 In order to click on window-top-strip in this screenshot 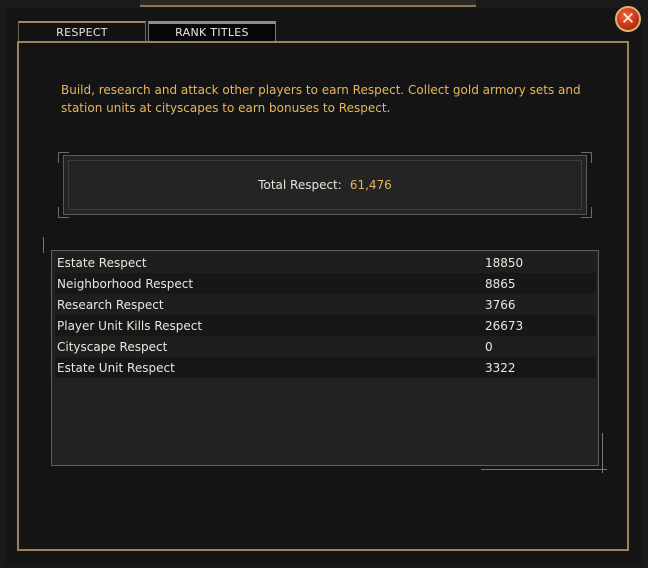, I will do `click(308, 3)`.